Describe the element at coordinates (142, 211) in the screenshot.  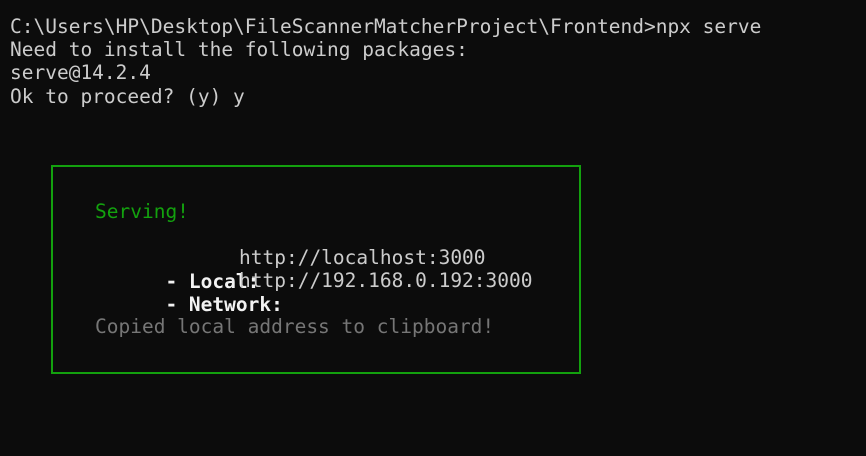
I see `serving-status: Serving!` at that location.